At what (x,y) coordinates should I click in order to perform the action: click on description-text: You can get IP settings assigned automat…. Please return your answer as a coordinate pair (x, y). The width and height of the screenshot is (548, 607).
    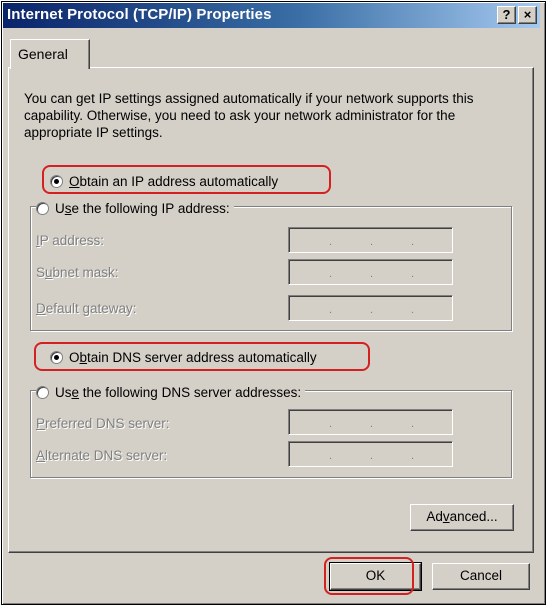
    Looking at the image, I should click on (249, 115).